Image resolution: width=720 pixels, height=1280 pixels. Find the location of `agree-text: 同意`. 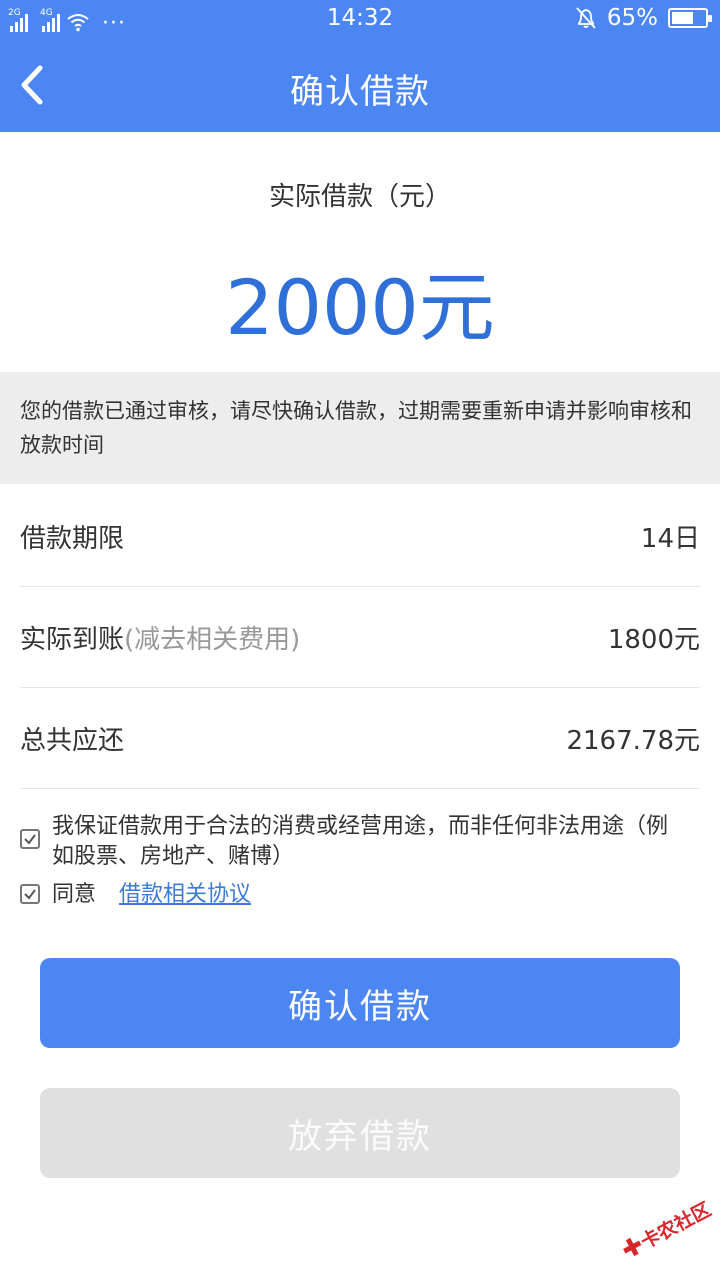

agree-text: 同意 is located at coordinates (74, 894).